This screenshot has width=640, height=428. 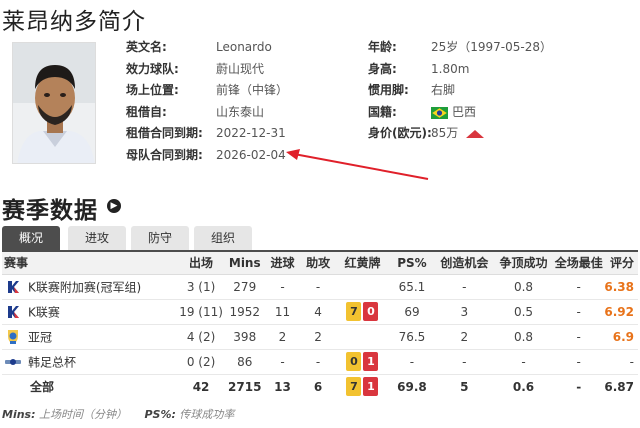 What do you see at coordinates (114, 206) in the screenshot?
I see `section-more-icon: ▶` at bounding box center [114, 206].